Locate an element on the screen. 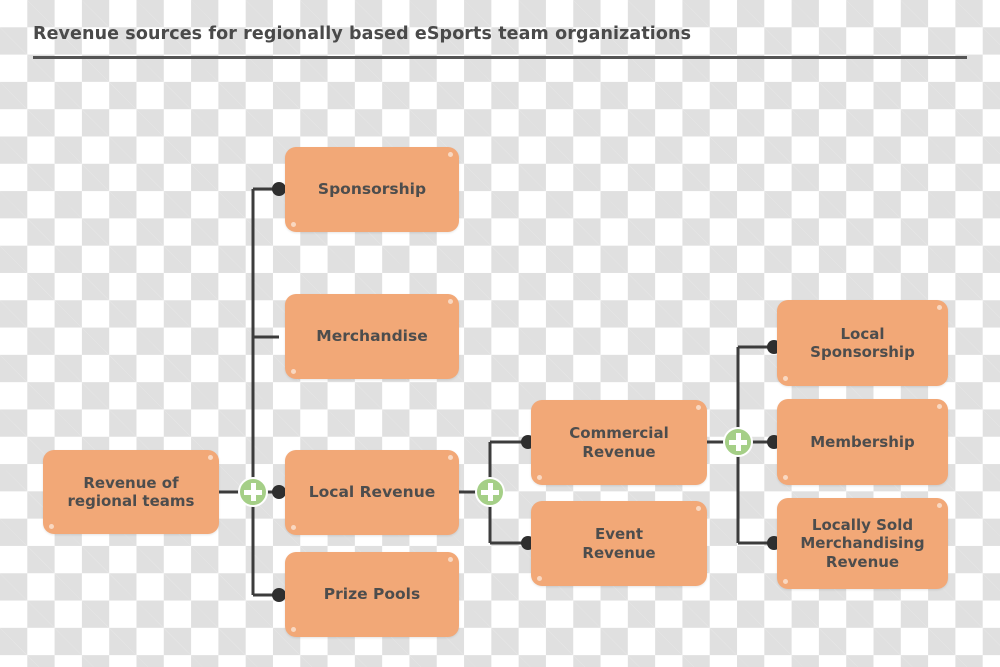 The height and width of the screenshot is (667, 1000). node-label-line2: Merchandising is located at coordinates (862, 543).